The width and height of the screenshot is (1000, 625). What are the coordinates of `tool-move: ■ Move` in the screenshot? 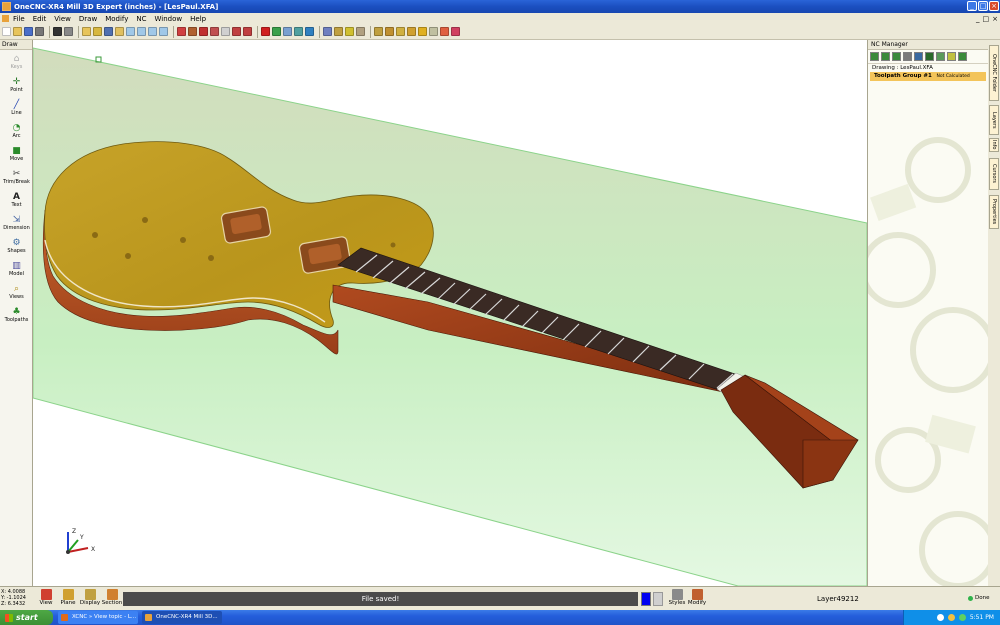 It's located at (16, 153).